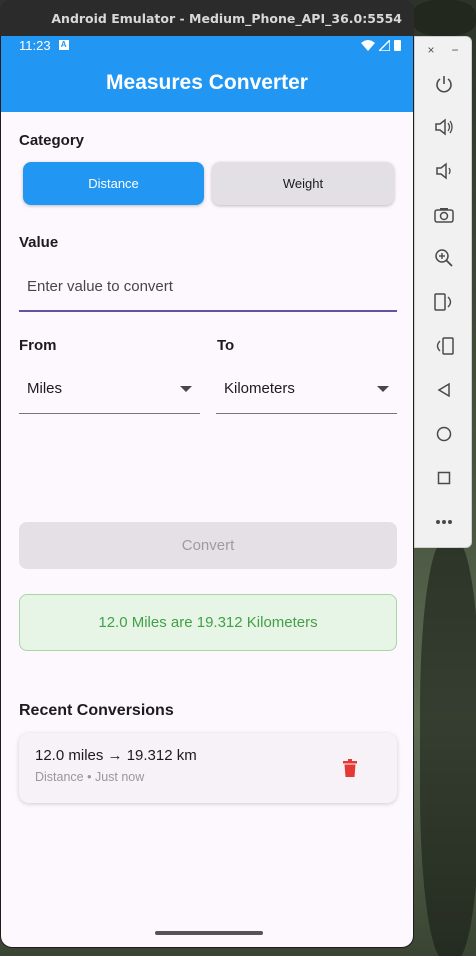  Describe the element at coordinates (444, 171) in the screenshot. I see `volume-down-icon` at that location.